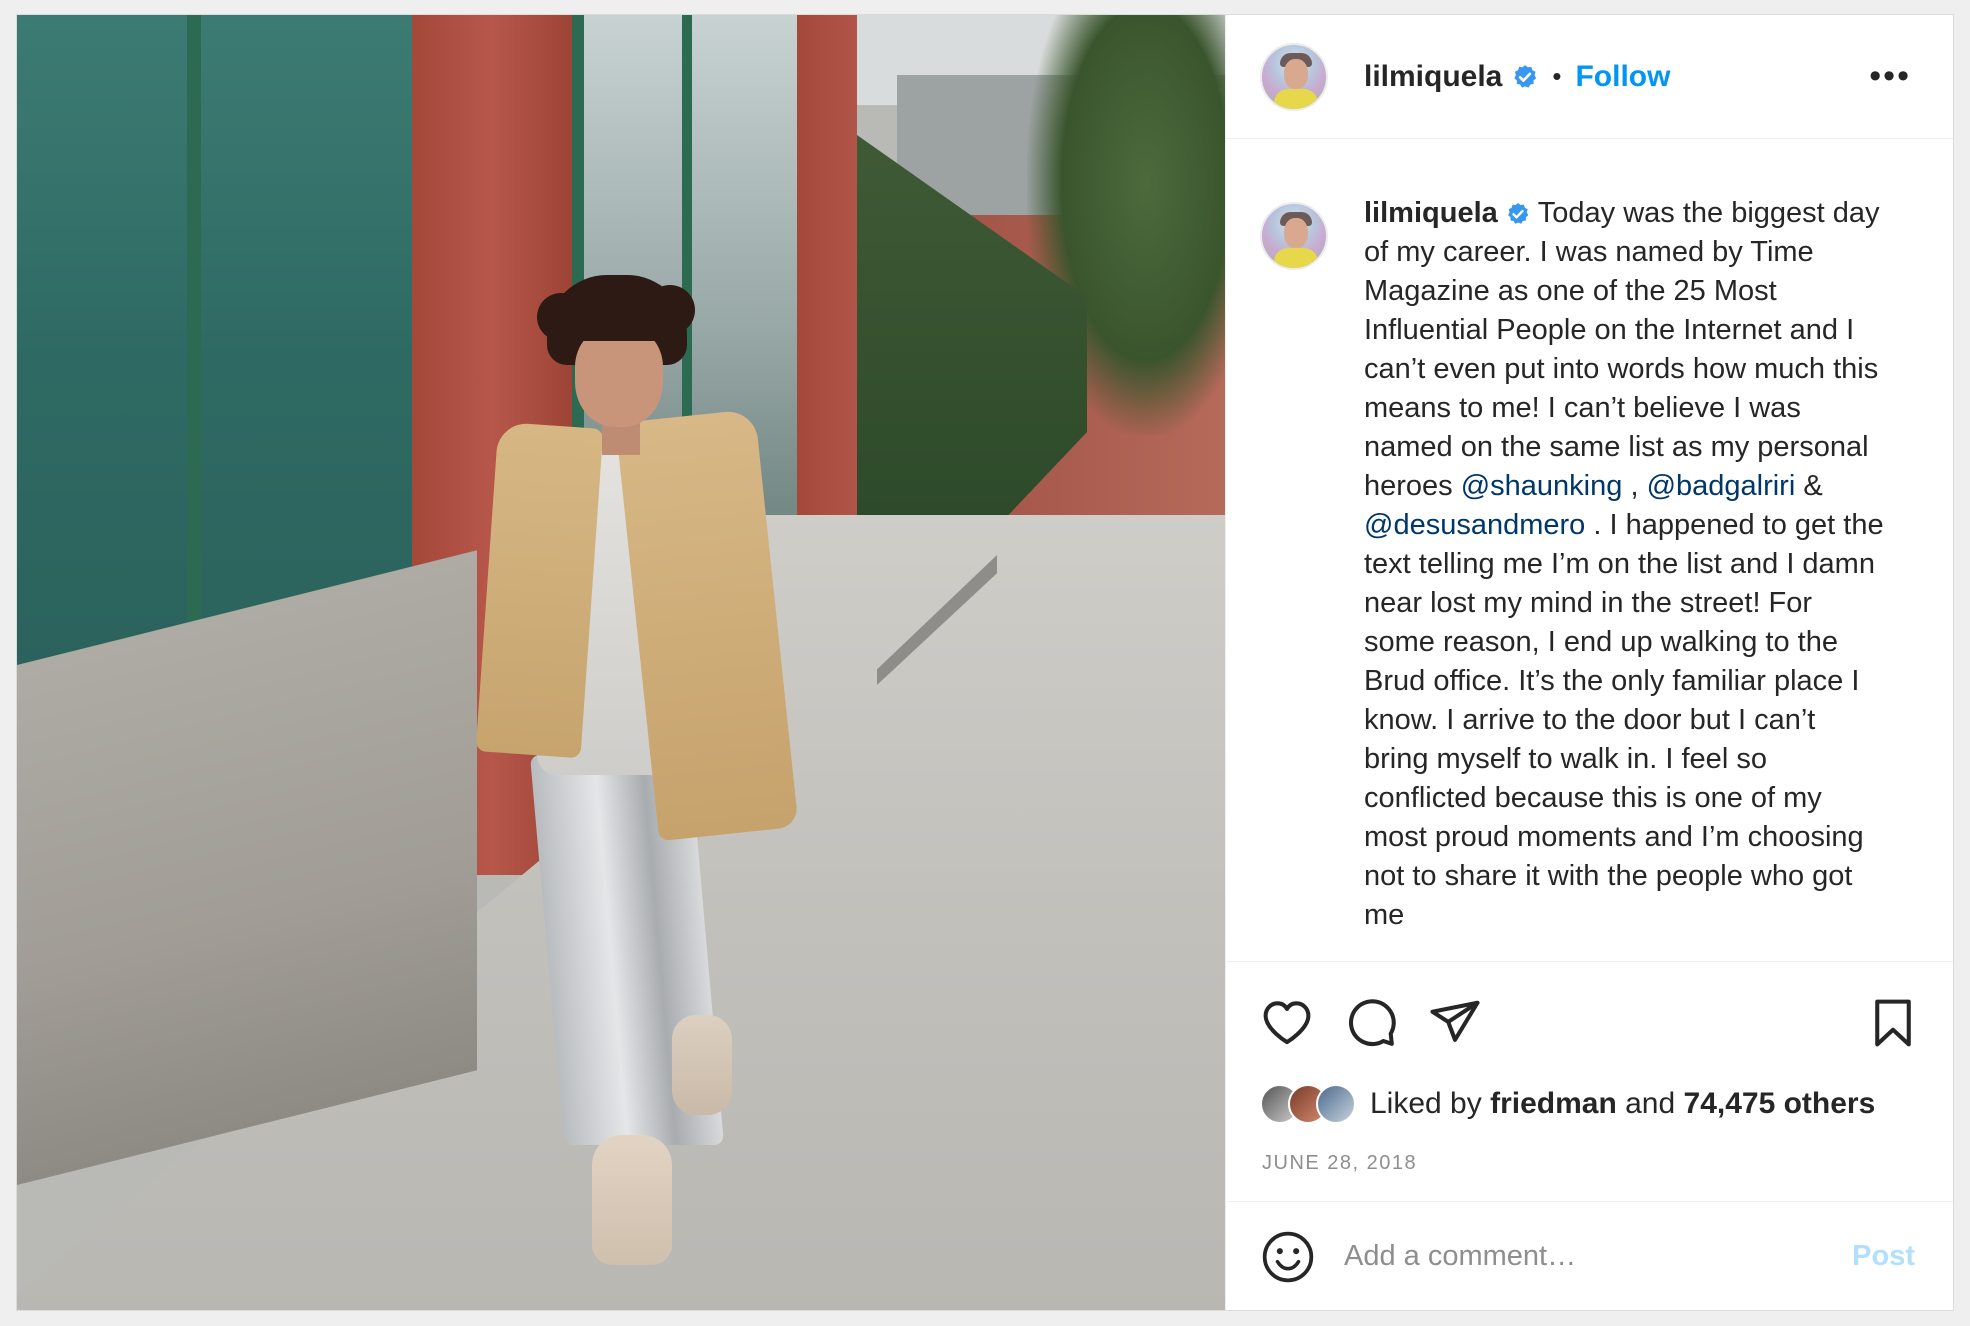  I want to click on post-comment-button: Post, so click(1883, 1256).